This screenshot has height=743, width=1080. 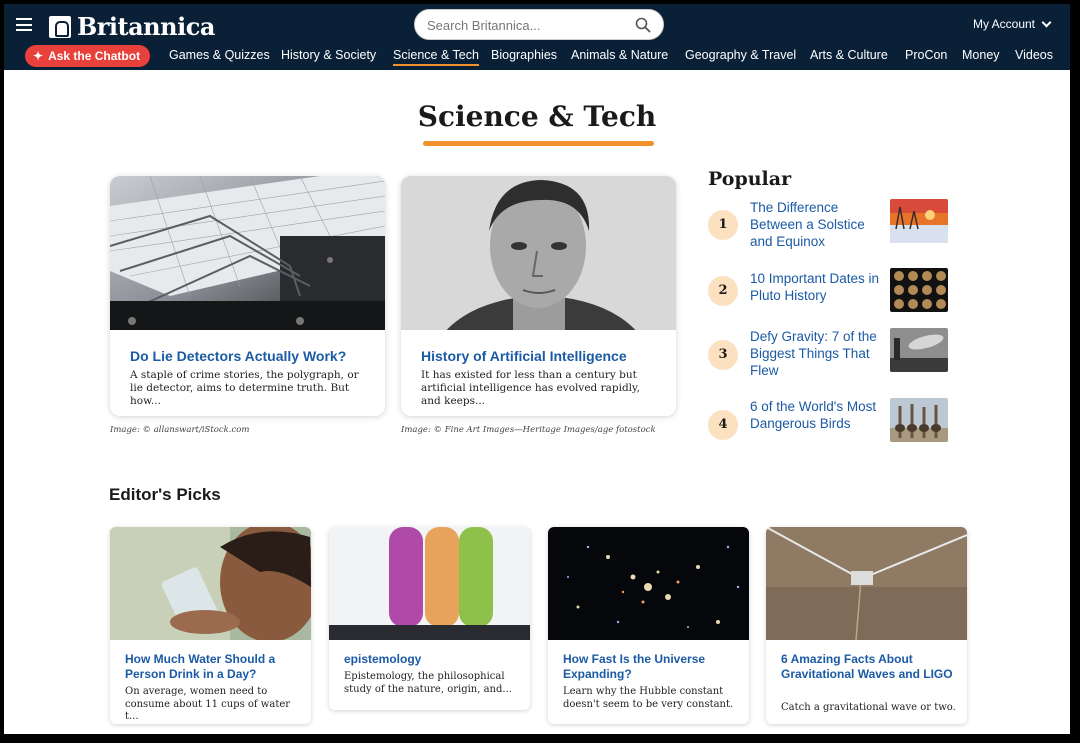 What do you see at coordinates (219, 55) in the screenshot?
I see `nav-games-quizzes: Games & Quizzes` at bounding box center [219, 55].